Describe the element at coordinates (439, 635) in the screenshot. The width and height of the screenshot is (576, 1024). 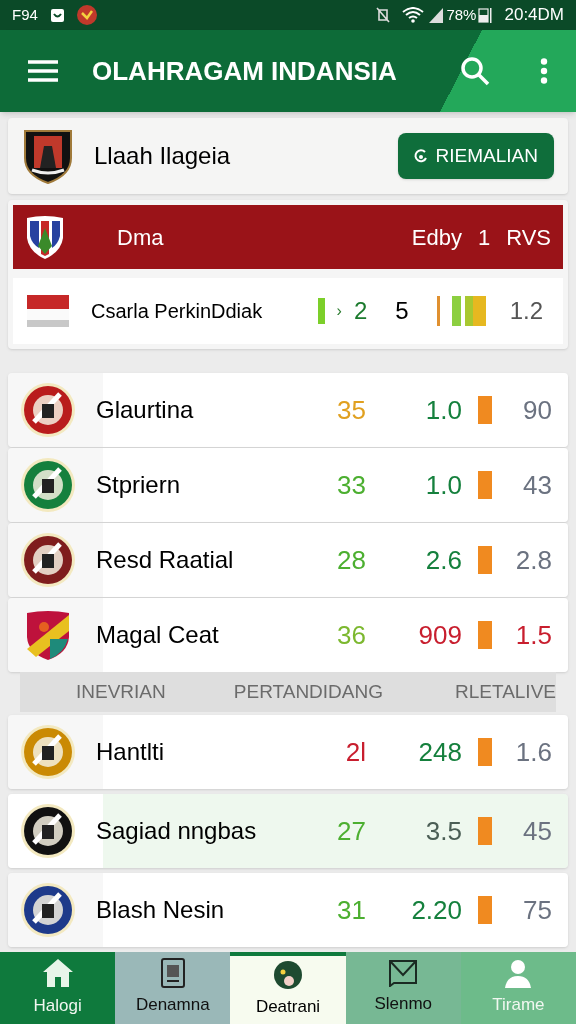
I see `stat-value: 909` at that location.